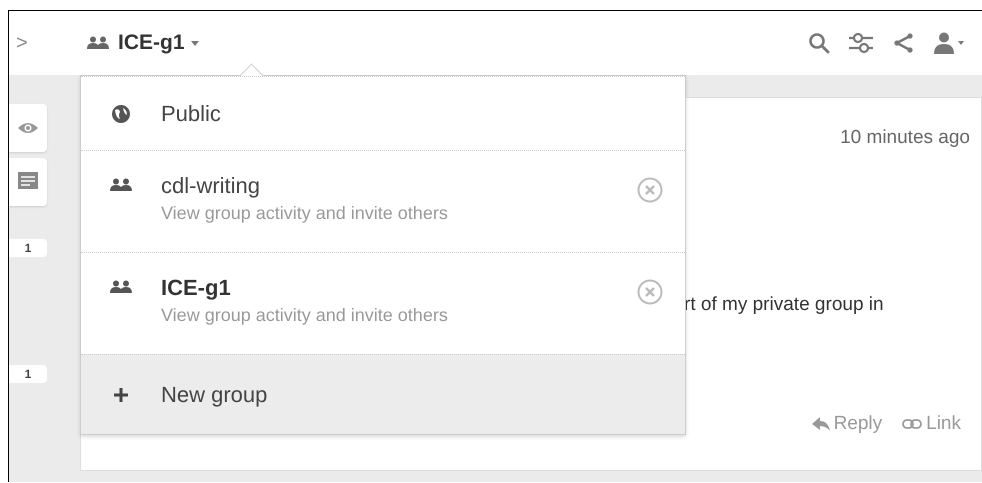  I want to click on filter-icon, so click(861, 43).